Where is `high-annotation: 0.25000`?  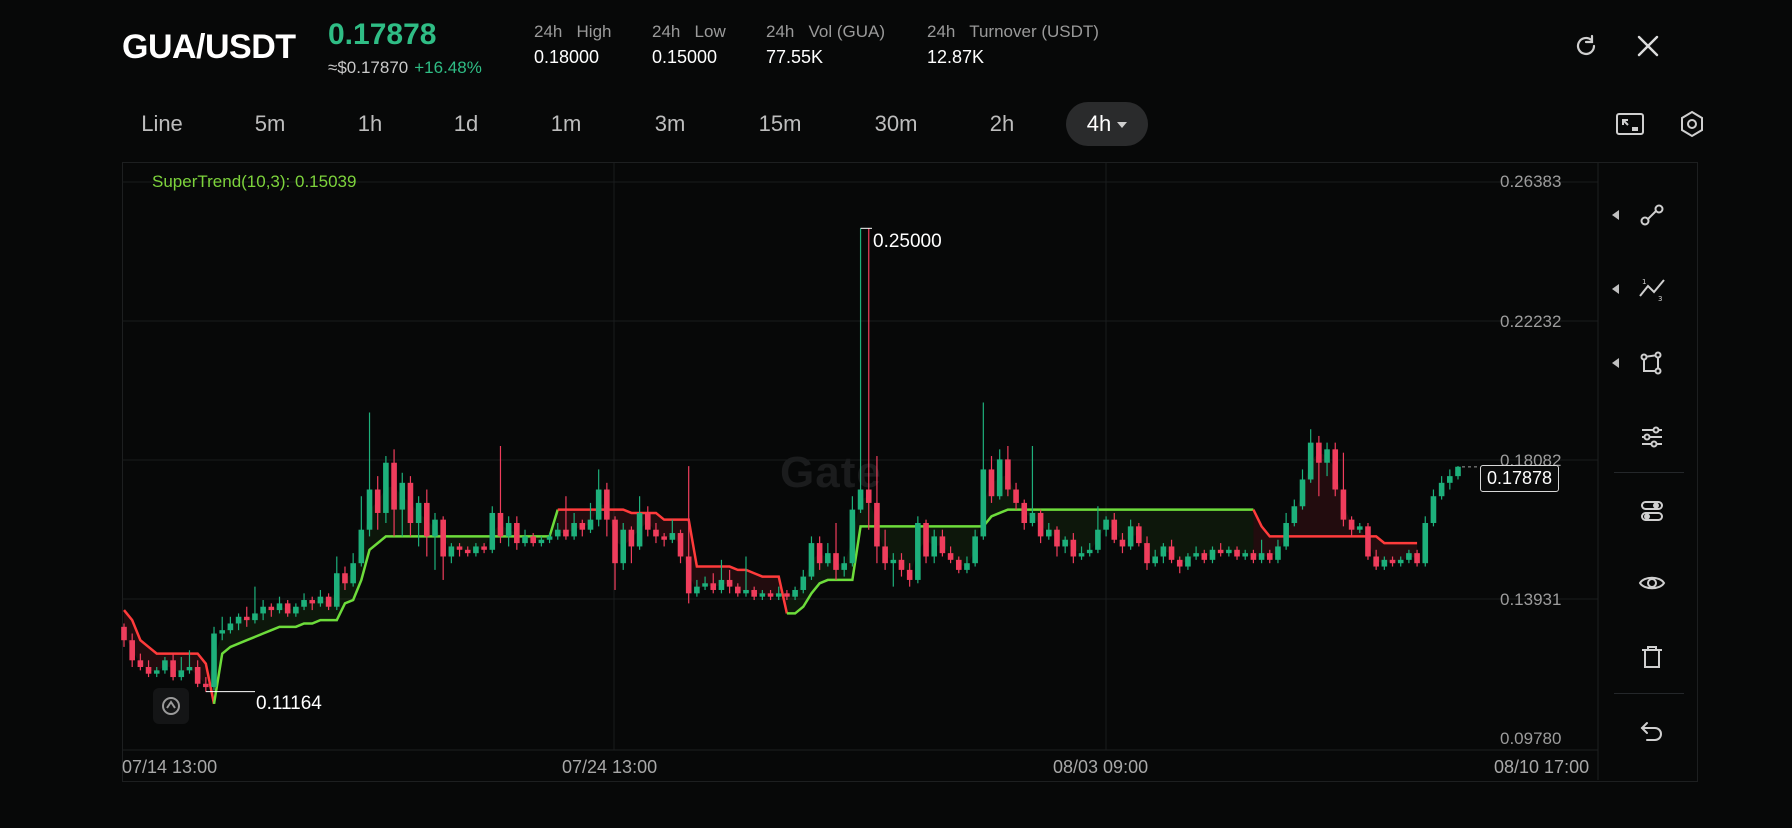 high-annotation: 0.25000 is located at coordinates (907, 241).